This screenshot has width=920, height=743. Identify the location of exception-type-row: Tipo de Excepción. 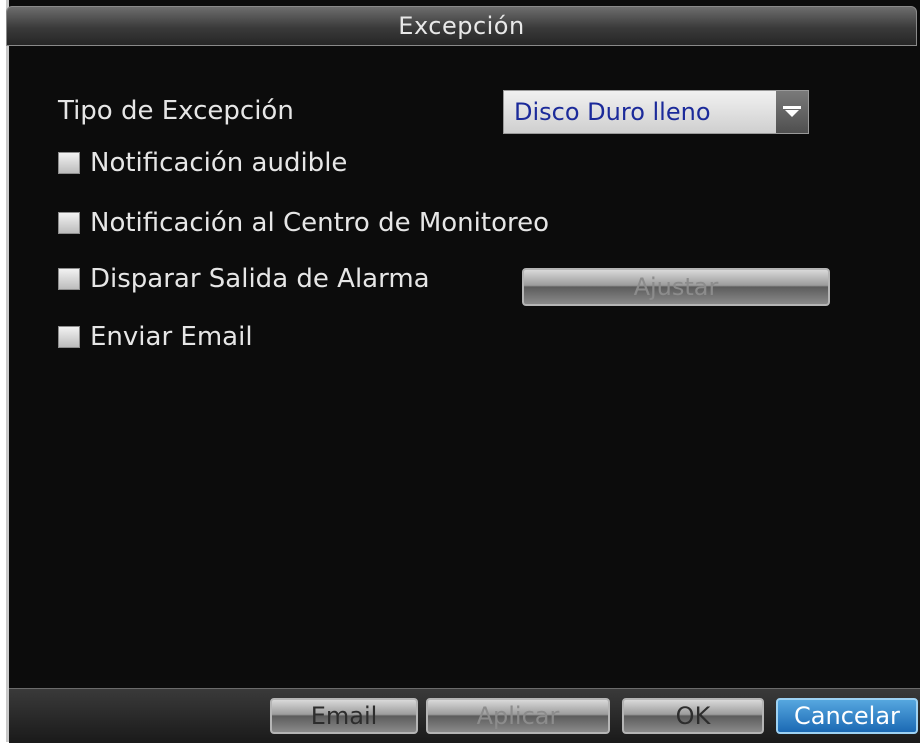
(176, 111).